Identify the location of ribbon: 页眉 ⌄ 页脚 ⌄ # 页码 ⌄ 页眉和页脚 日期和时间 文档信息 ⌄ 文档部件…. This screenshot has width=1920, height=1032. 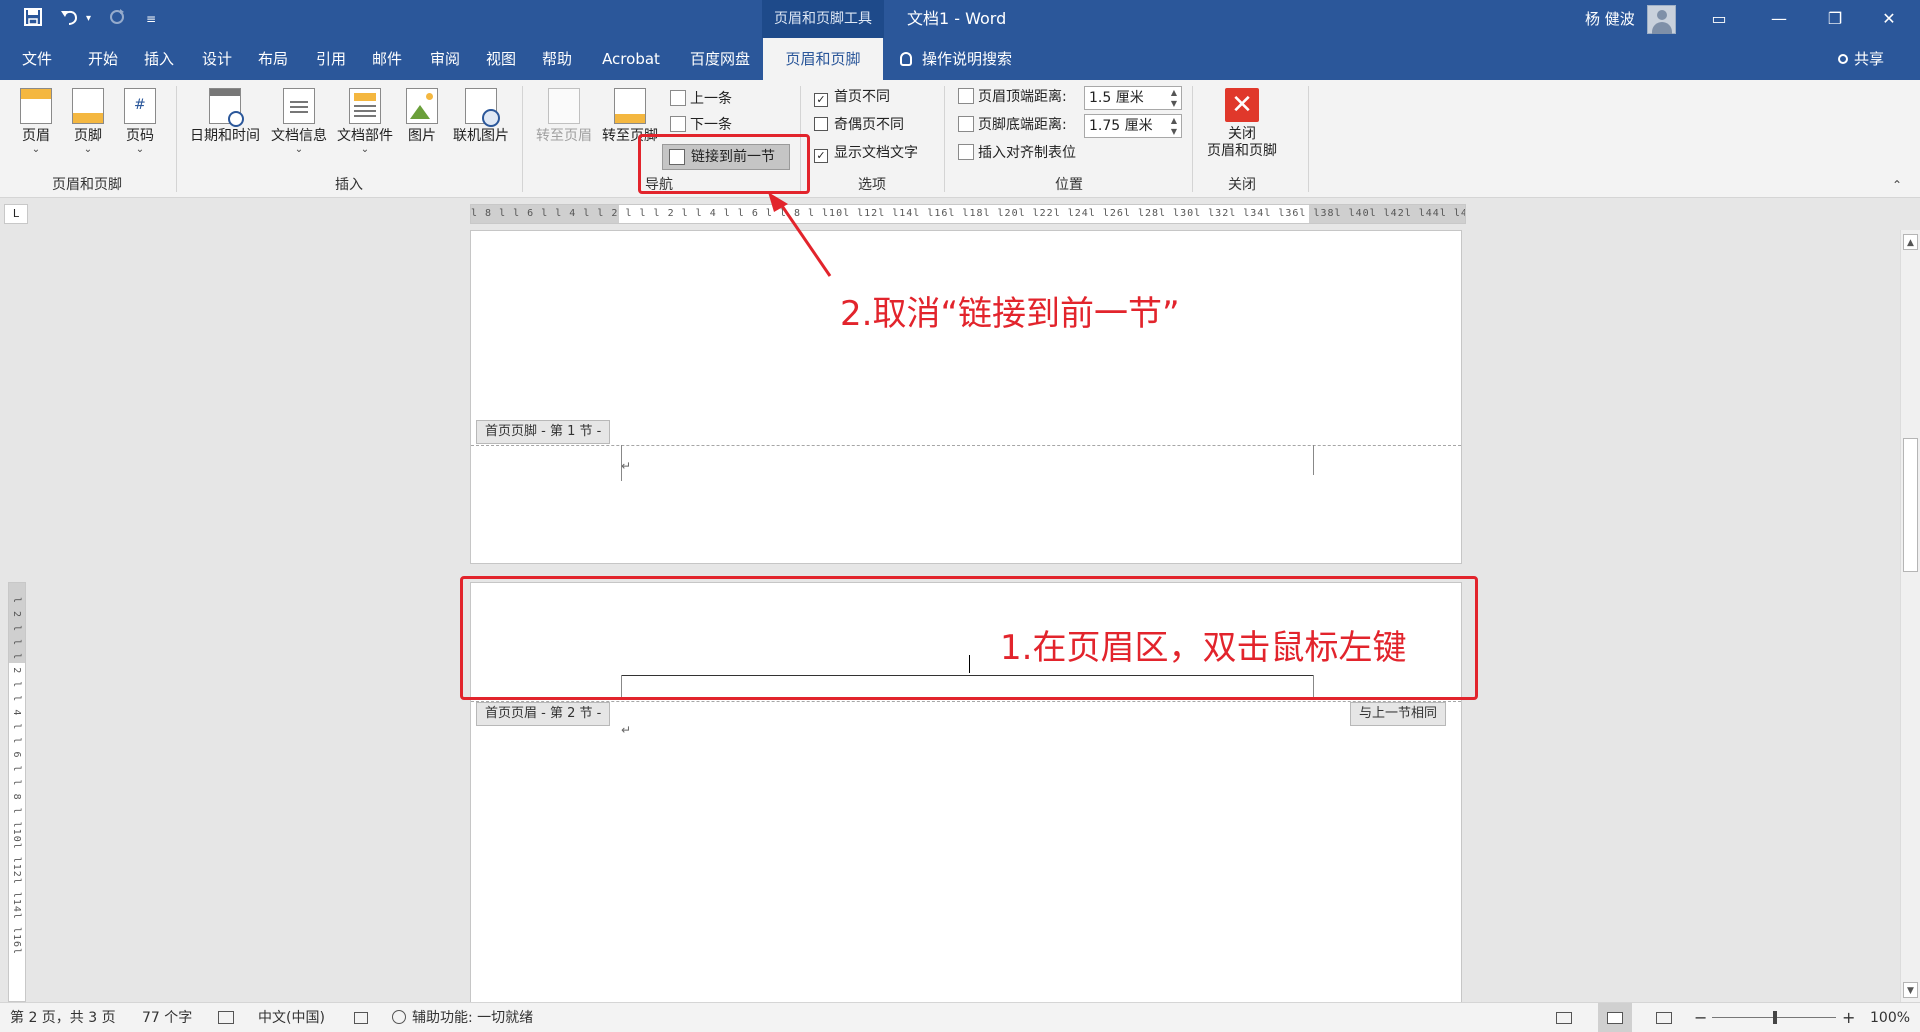
(960, 139).